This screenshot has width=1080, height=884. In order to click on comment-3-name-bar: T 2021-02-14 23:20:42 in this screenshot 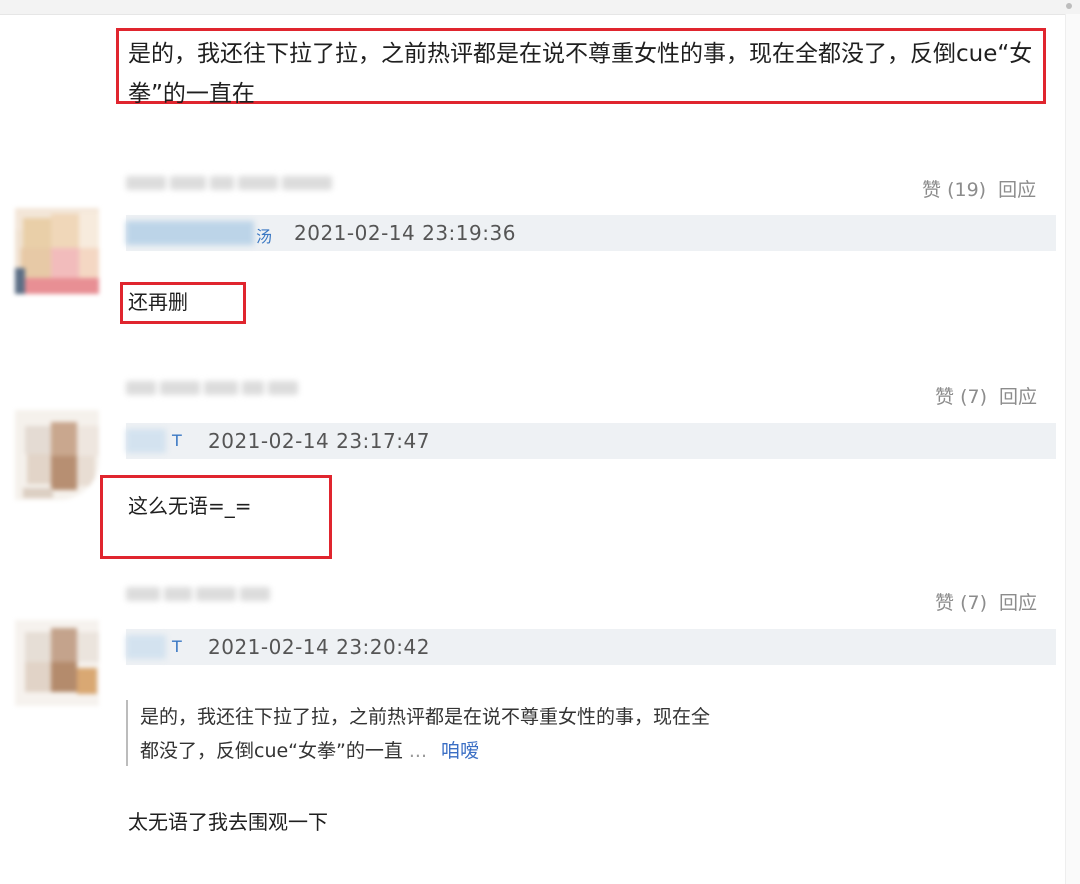, I will do `click(591, 647)`.